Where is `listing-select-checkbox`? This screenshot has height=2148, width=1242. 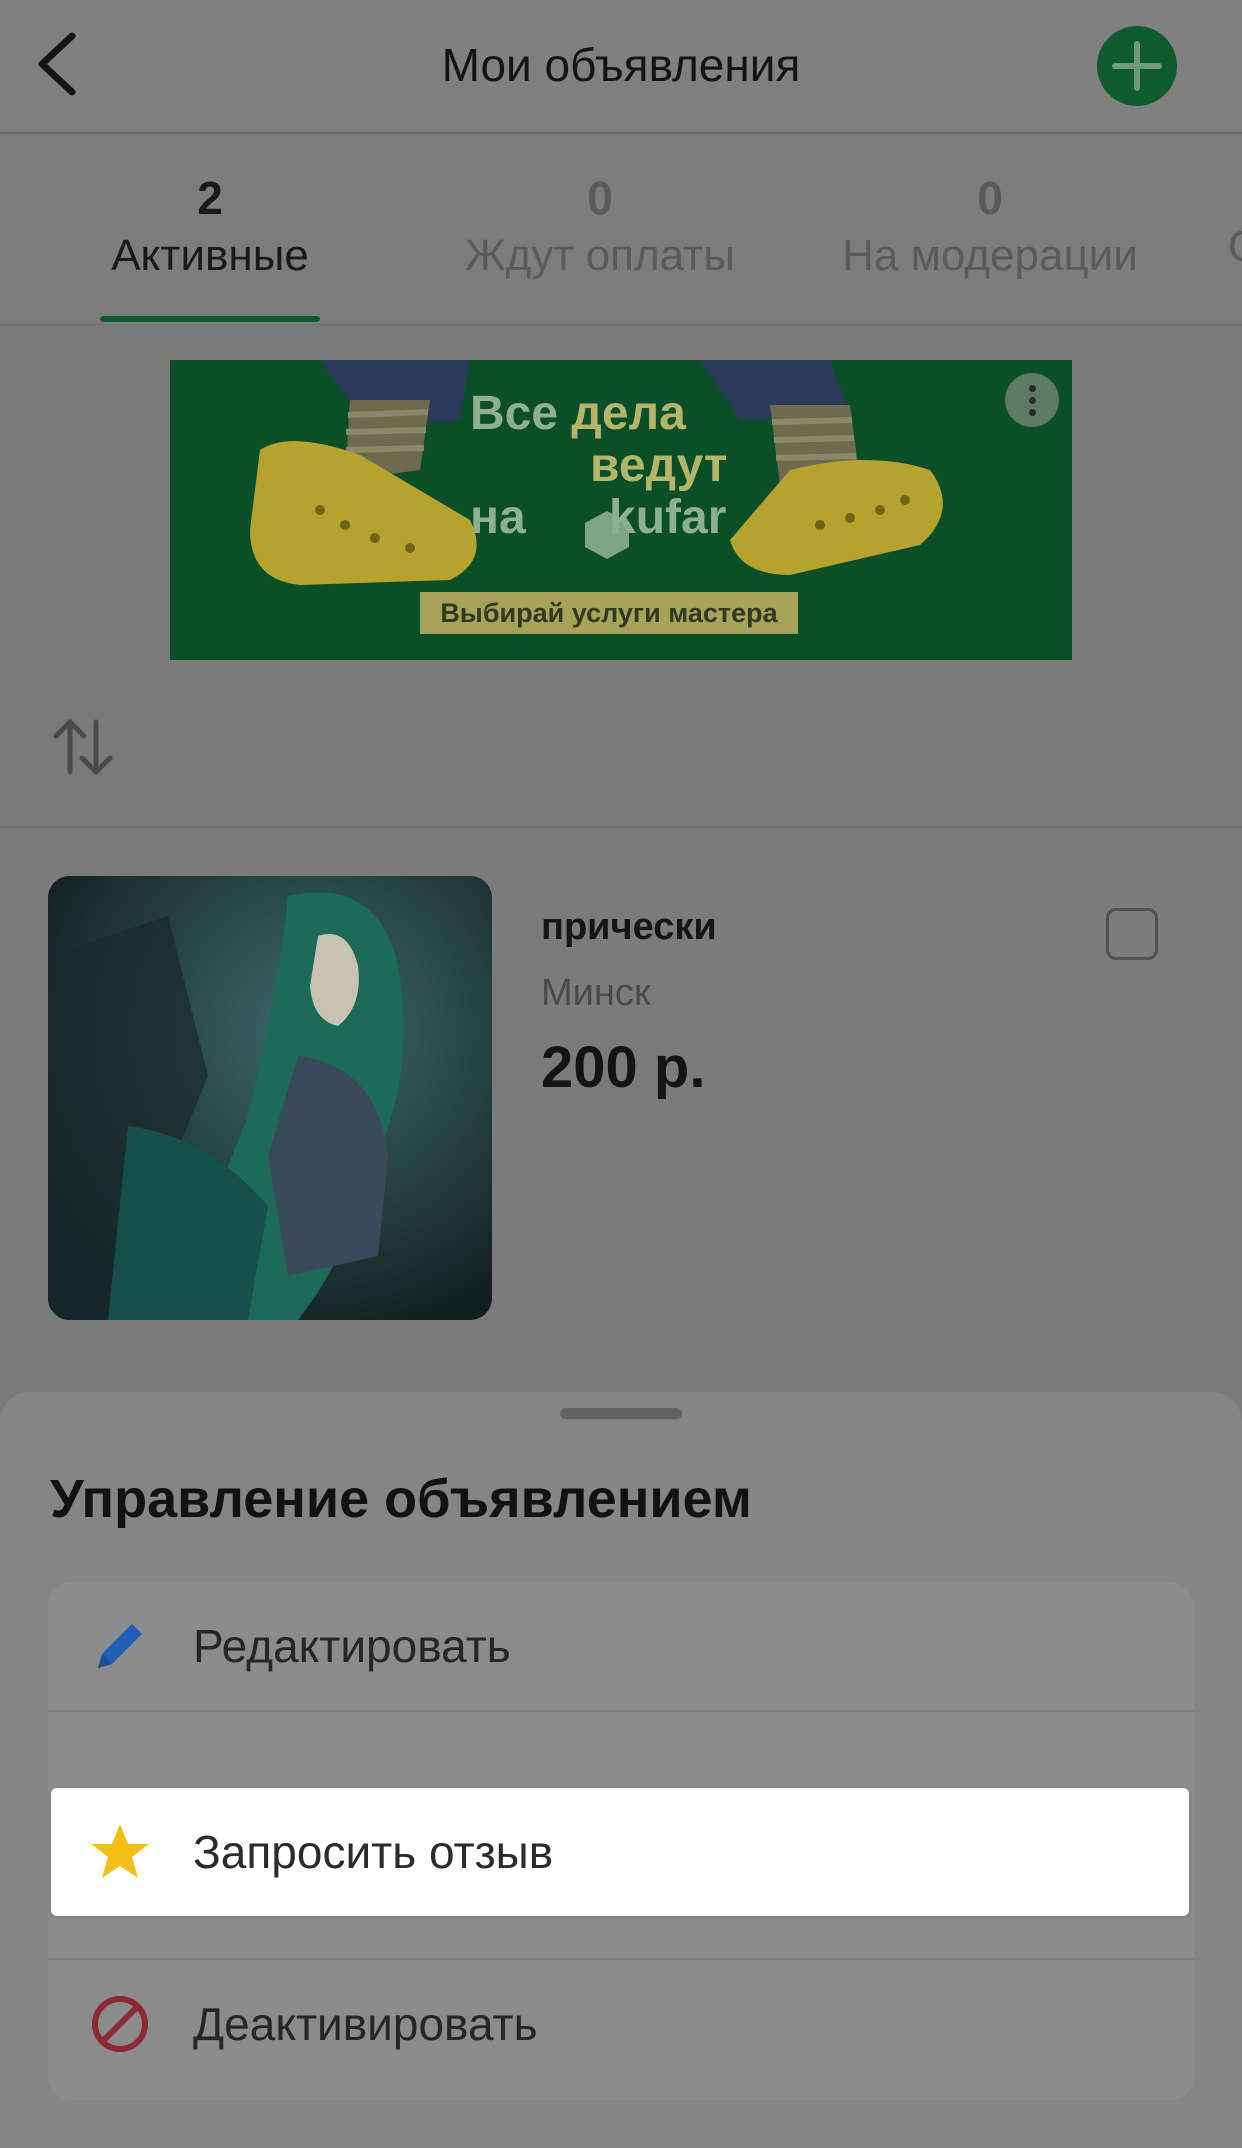
listing-select-checkbox is located at coordinates (1132, 934).